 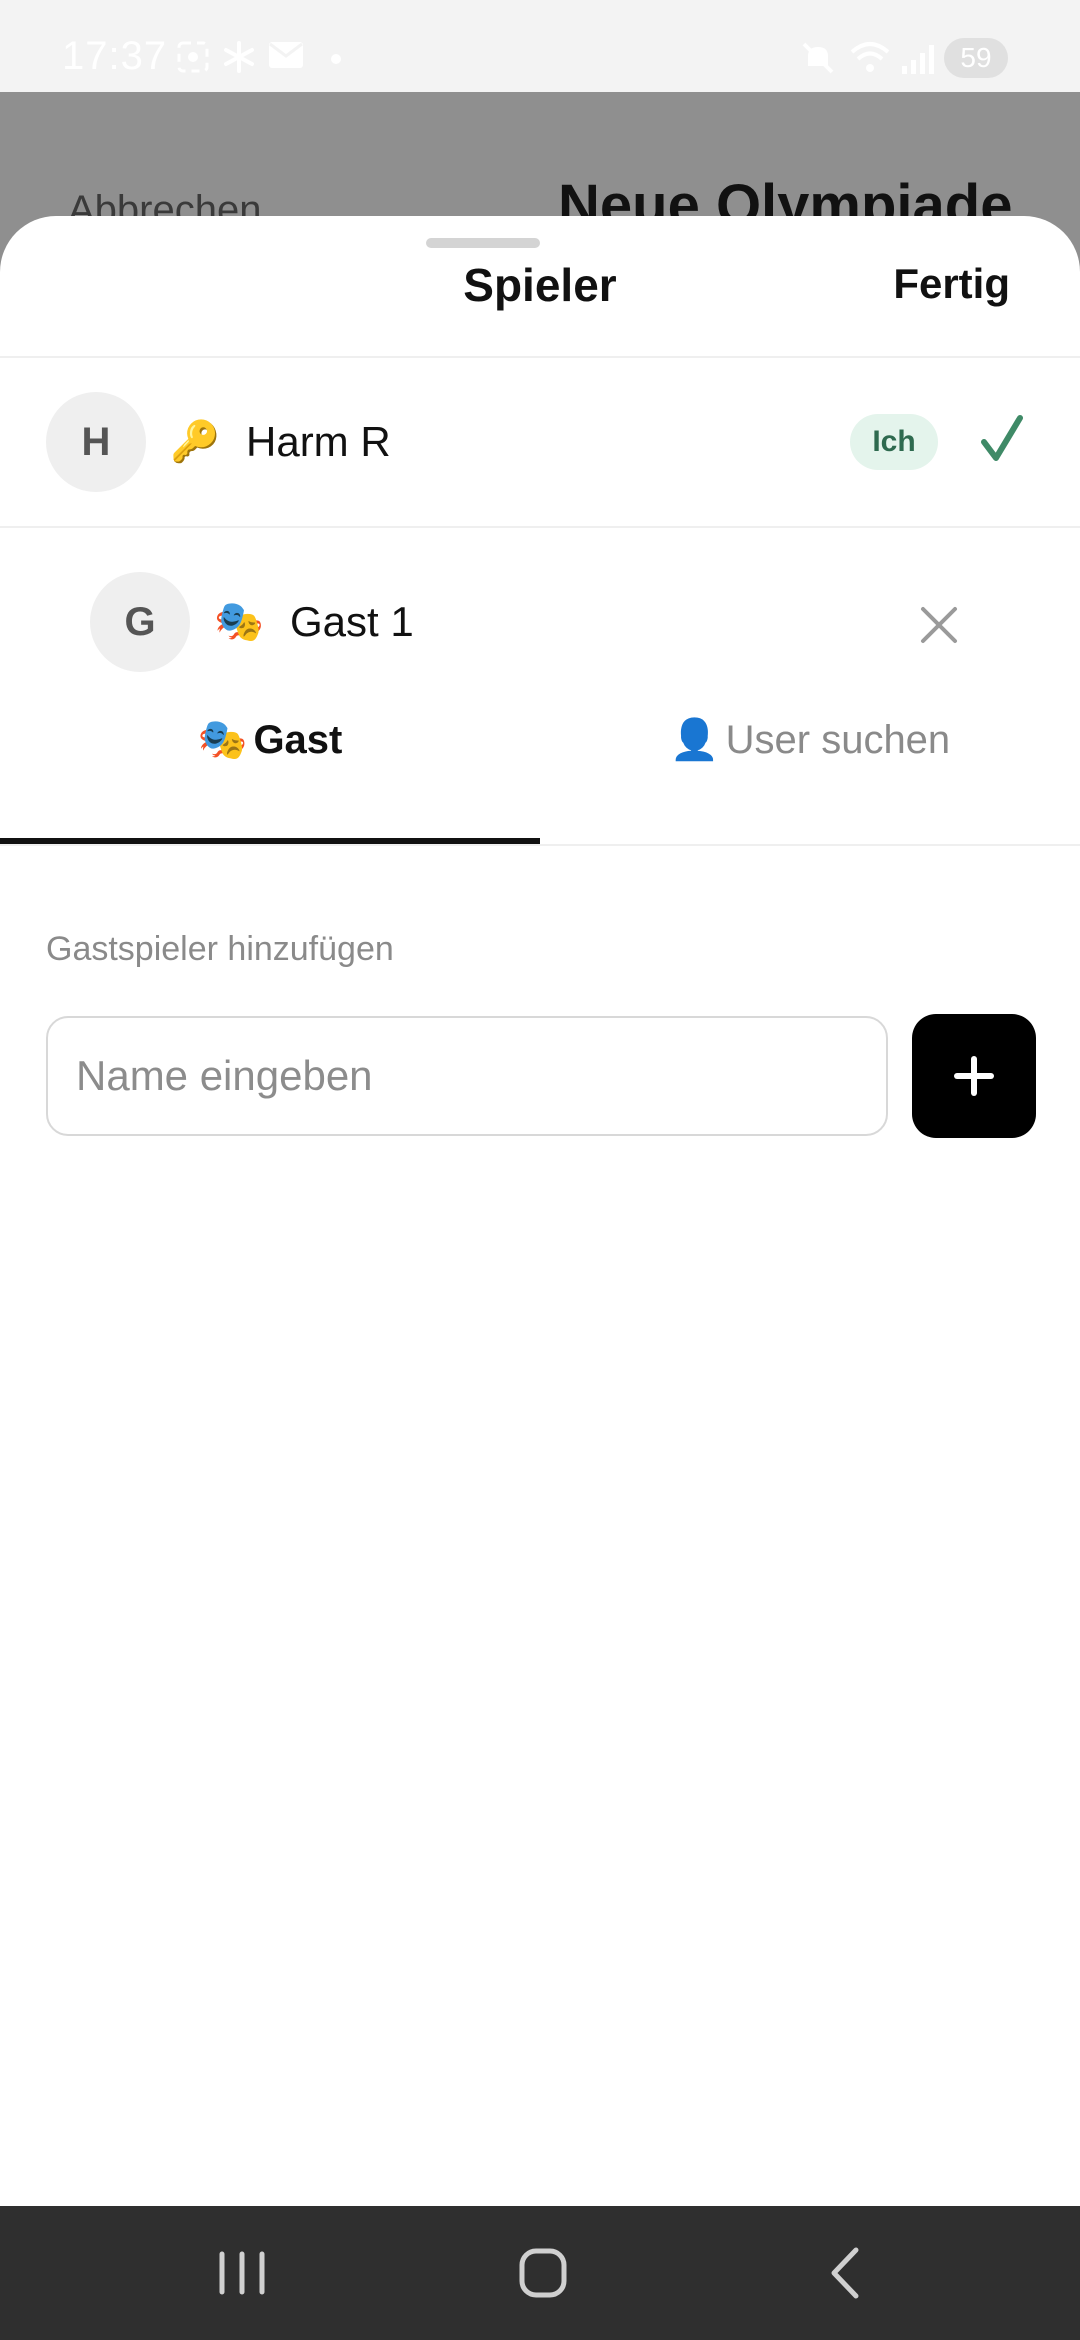 I want to click on fan-icon, so click(x=239, y=59).